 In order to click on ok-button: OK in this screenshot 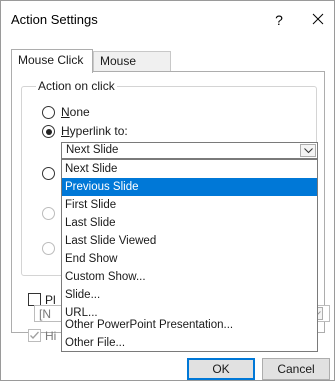, I will do `click(221, 369)`.